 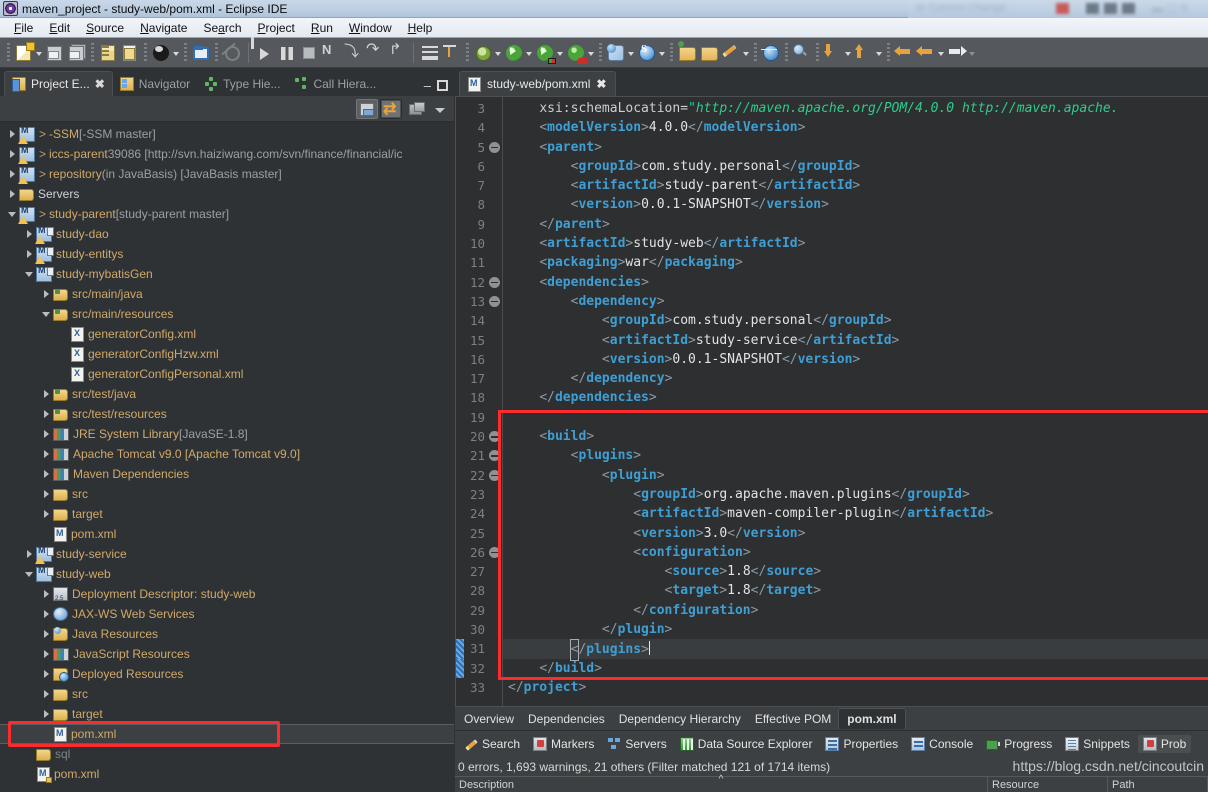 I want to click on back-history-icon, so click(x=926, y=53).